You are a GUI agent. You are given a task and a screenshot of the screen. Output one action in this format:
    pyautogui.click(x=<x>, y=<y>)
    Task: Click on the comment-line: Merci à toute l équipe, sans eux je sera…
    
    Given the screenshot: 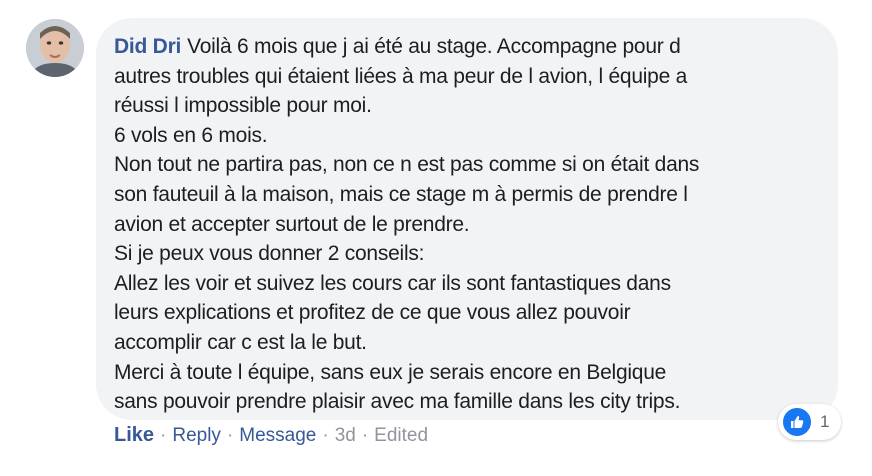 What is the action you would take?
    pyautogui.click(x=390, y=372)
    